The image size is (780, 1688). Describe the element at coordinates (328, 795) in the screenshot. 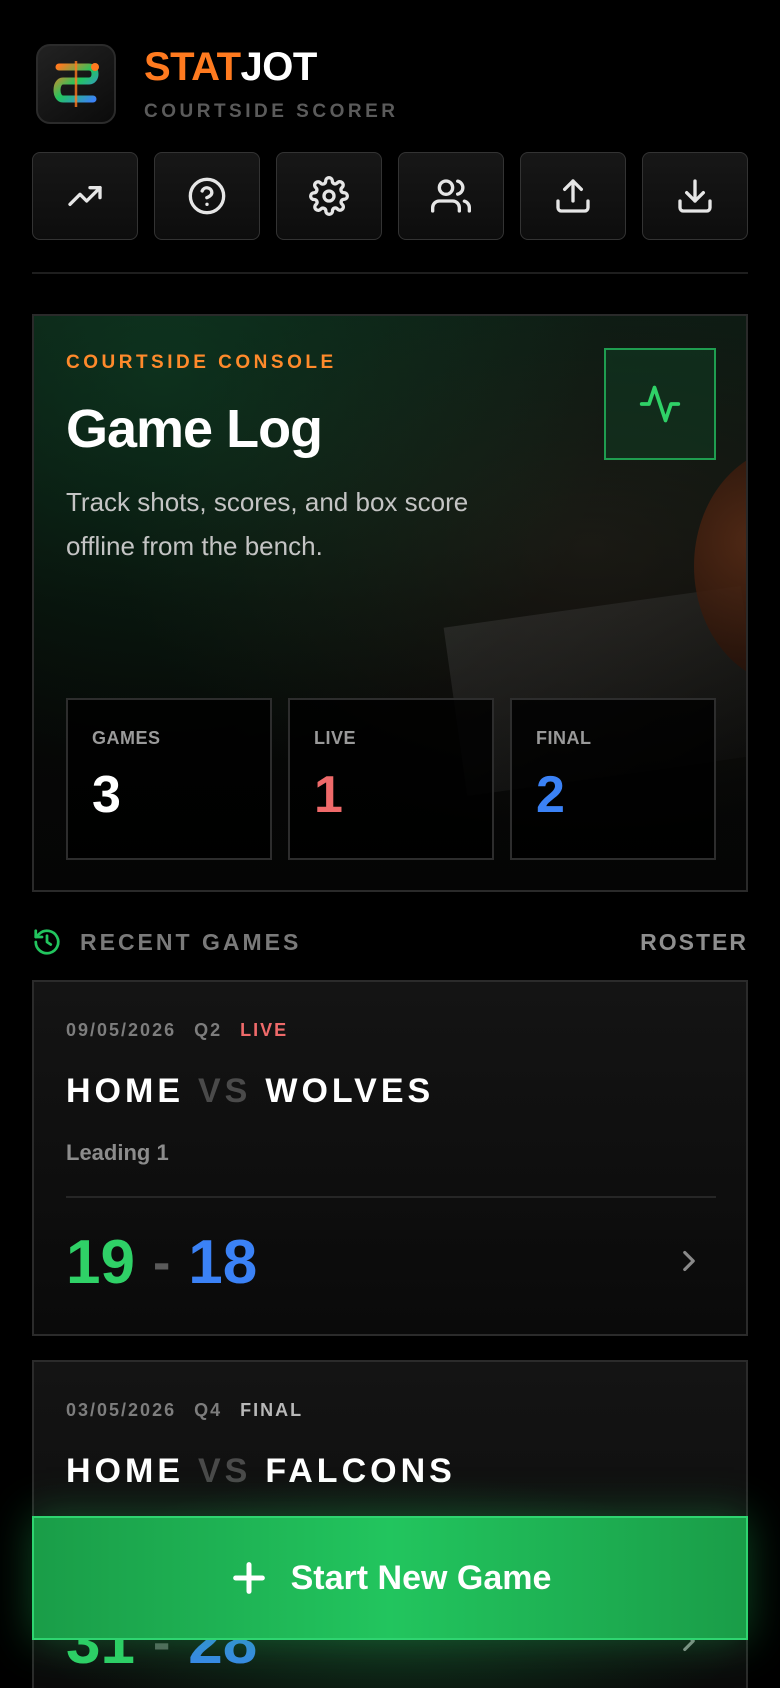

I see `stat-value: 1` at that location.